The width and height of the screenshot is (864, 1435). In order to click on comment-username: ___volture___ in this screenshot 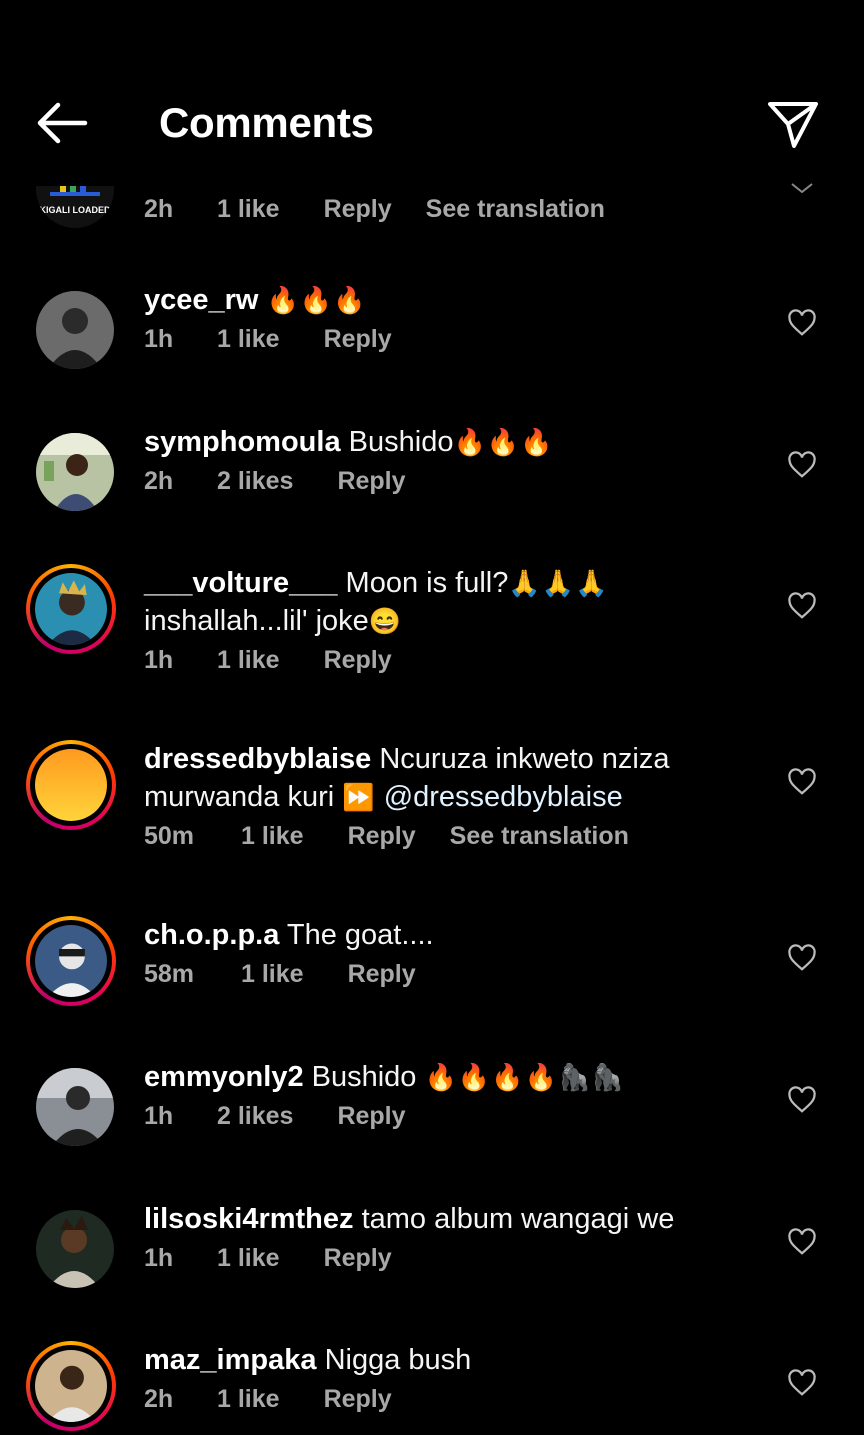, I will do `click(240, 583)`.